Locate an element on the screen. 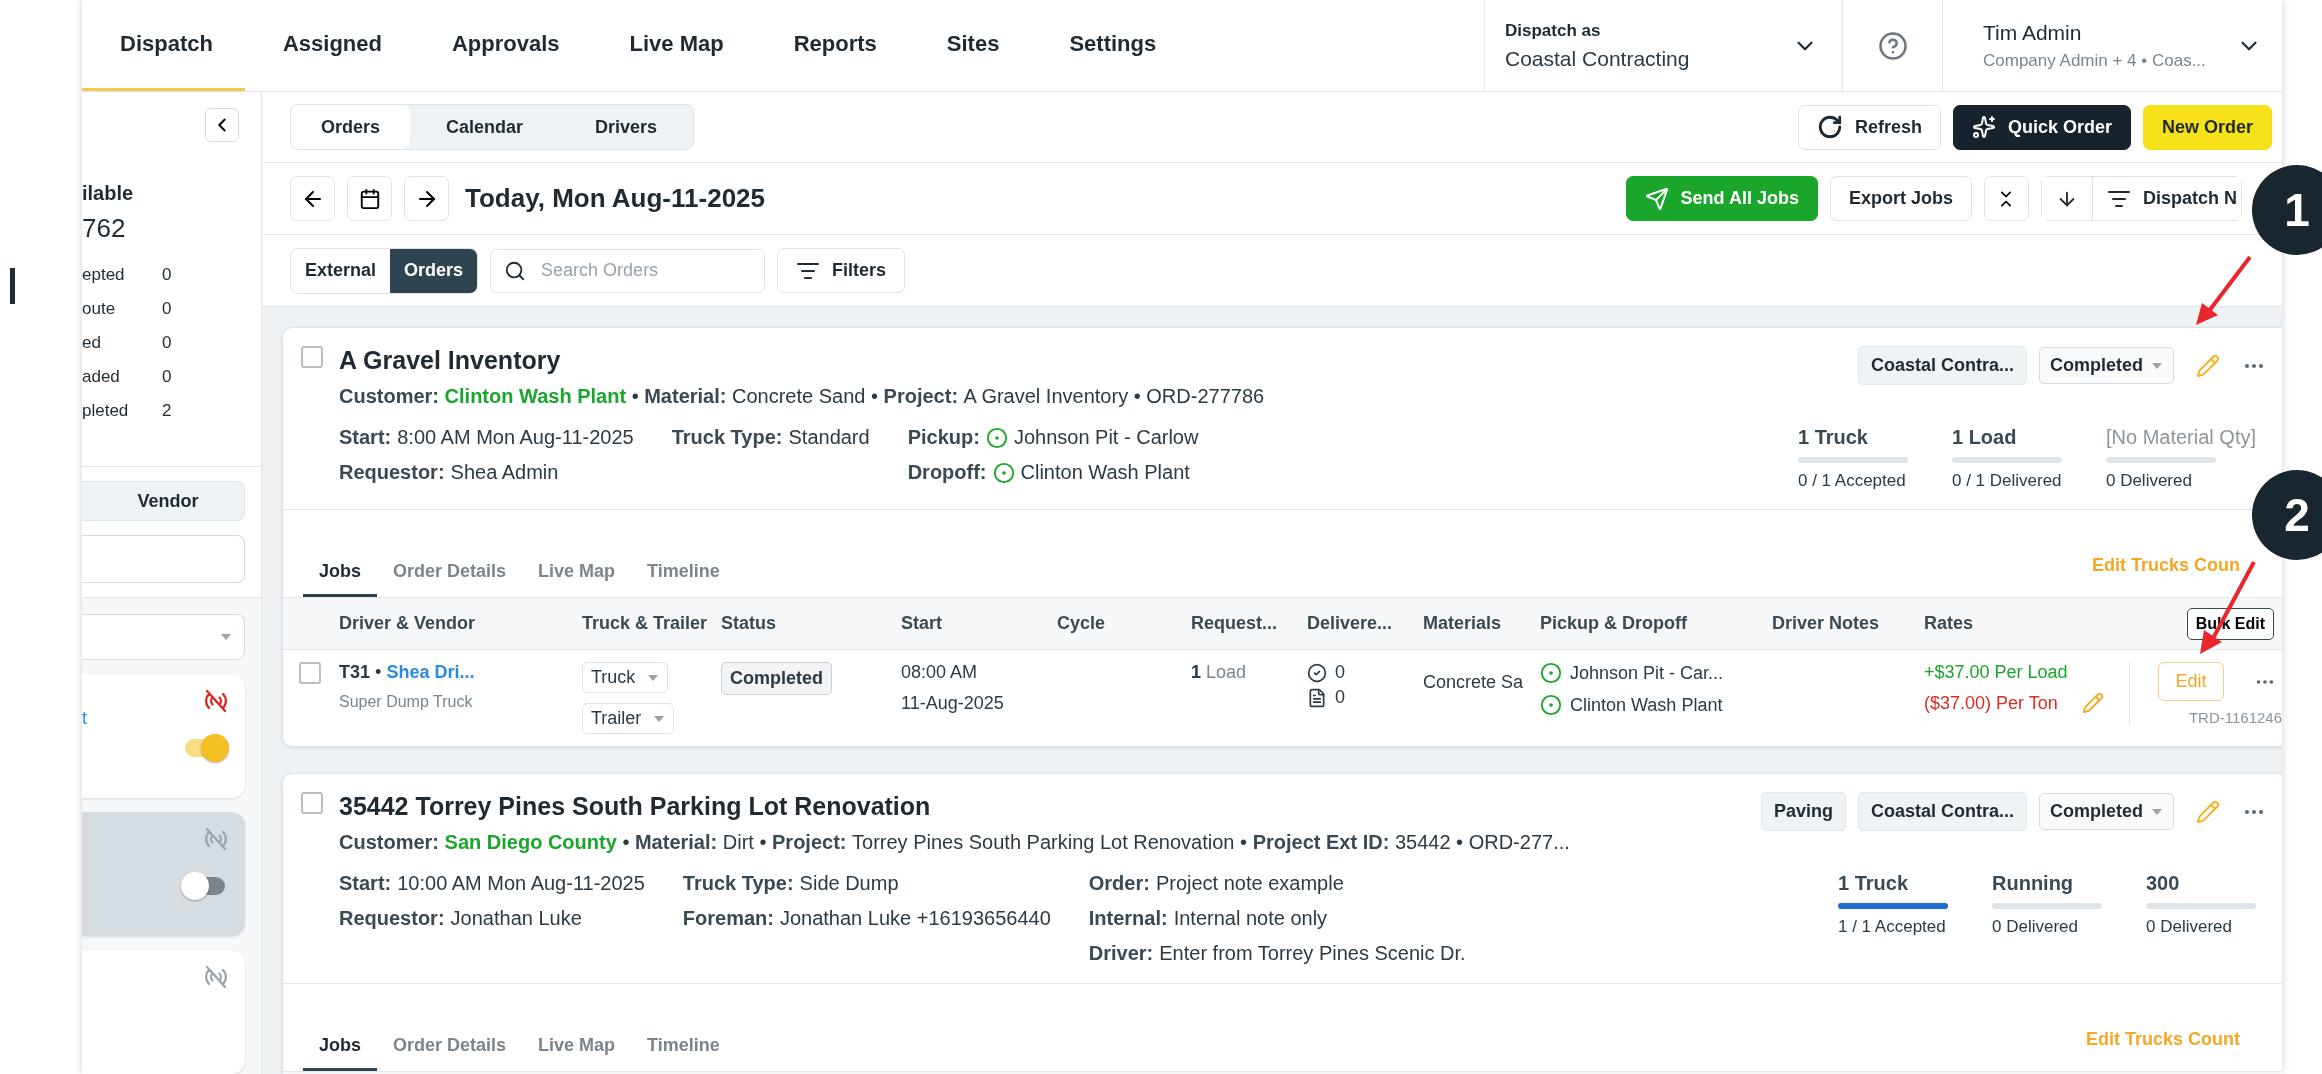  stats-total: 762 is located at coordinates (104, 228).